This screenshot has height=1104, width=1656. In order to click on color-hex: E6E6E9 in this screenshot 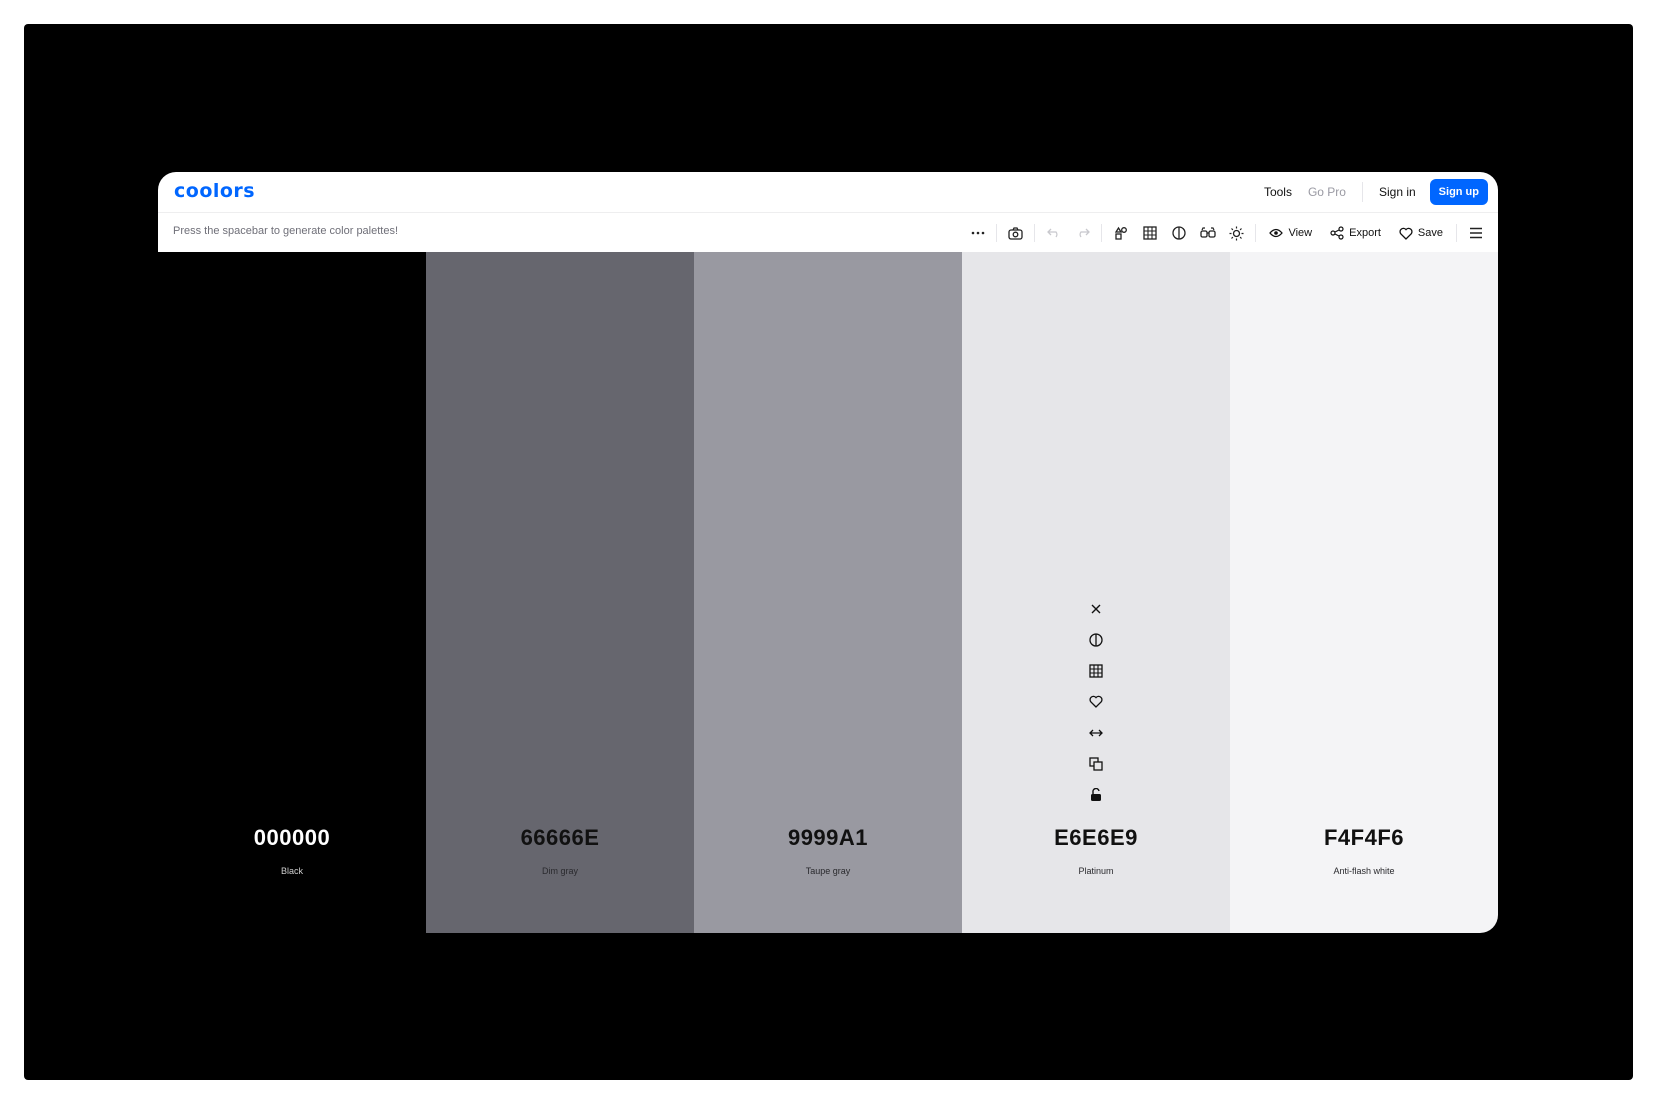, I will do `click(1096, 838)`.